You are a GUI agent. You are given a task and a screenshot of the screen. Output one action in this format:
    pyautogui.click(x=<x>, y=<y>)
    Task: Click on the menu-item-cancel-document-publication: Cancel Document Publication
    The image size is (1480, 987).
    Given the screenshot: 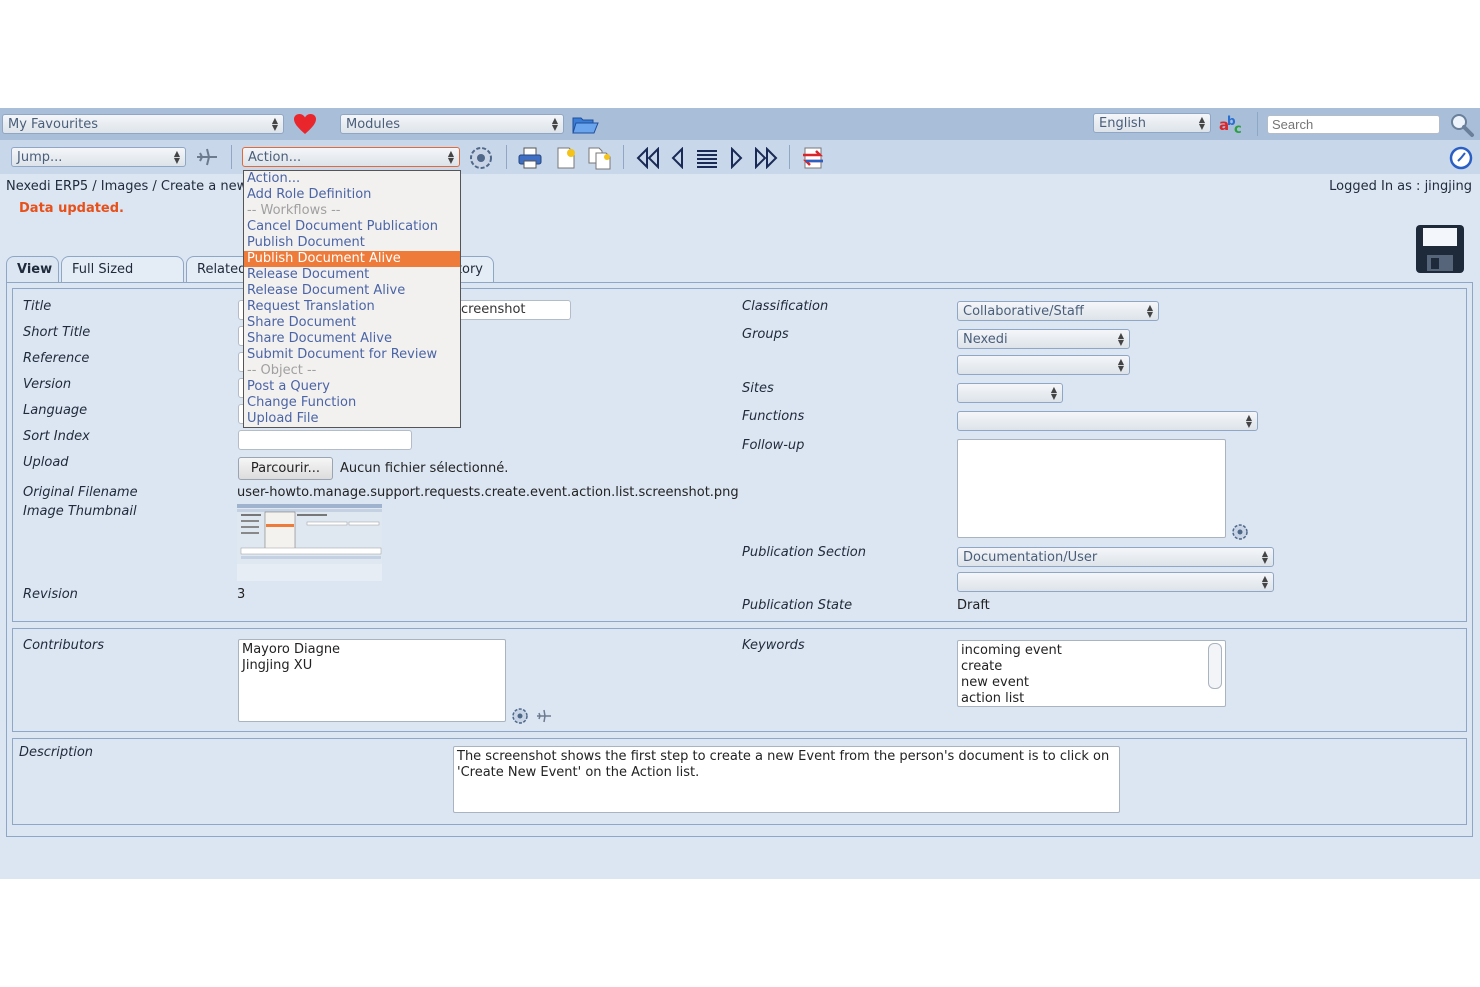 What is the action you would take?
    pyautogui.click(x=352, y=227)
    